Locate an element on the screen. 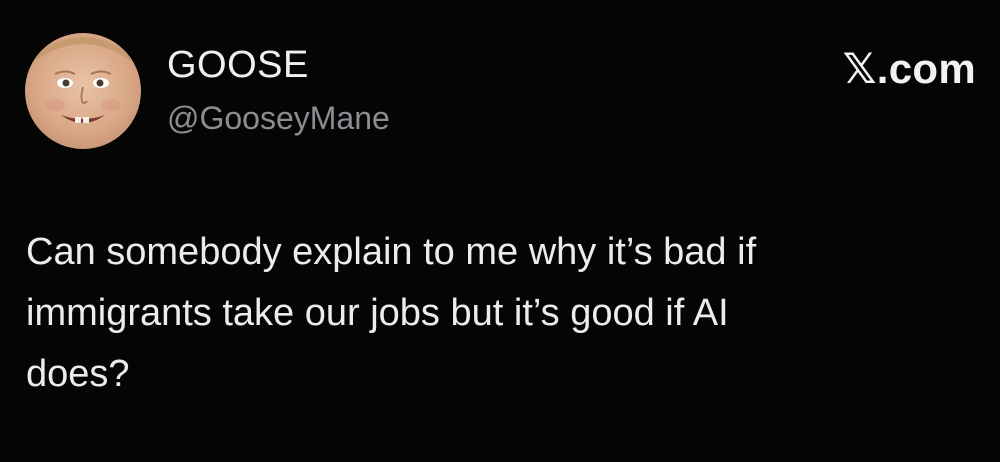 The height and width of the screenshot is (462, 1000). x-logo-icon: 𝕏 is located at coordinates (859, 68).